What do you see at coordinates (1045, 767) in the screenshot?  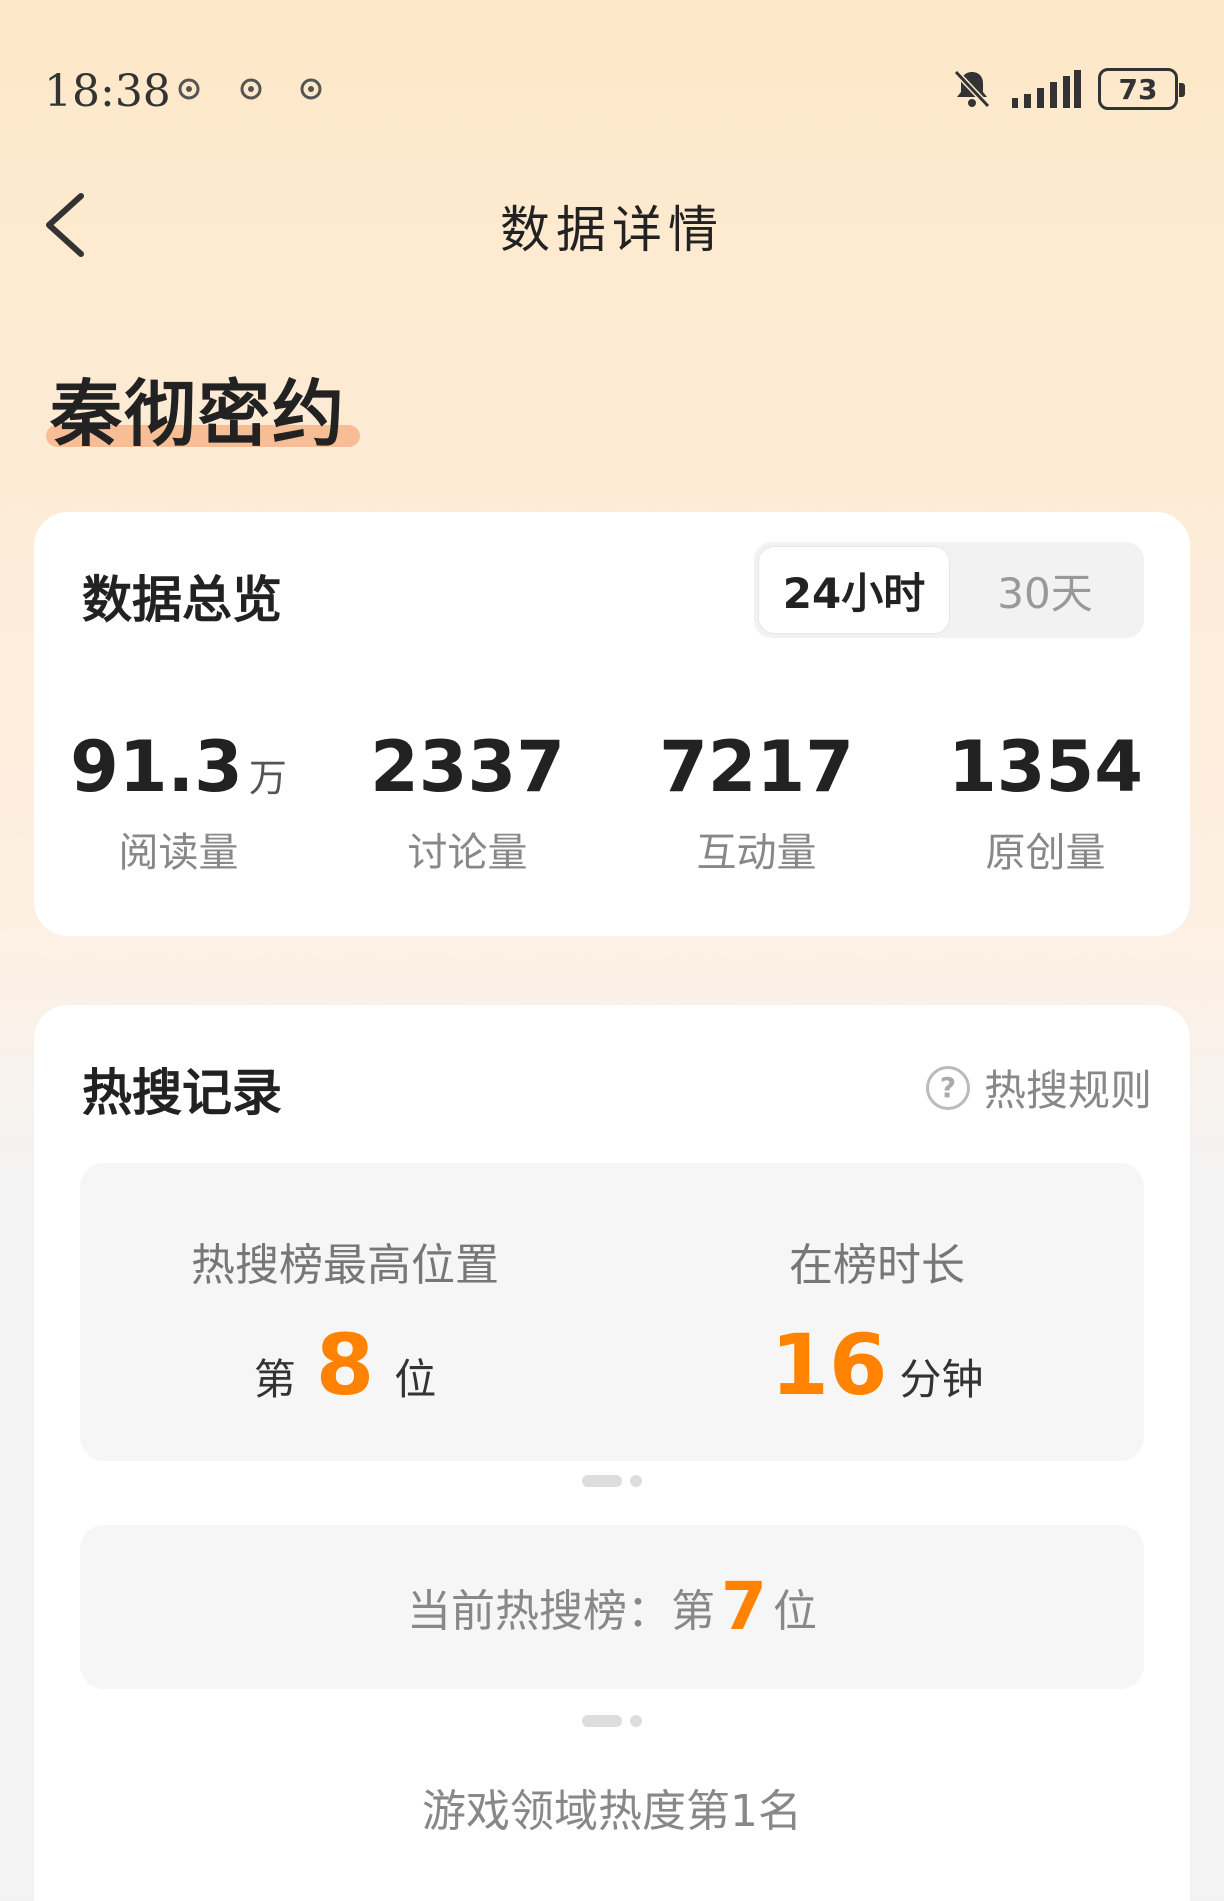 I see `stat-value: 1354` at bounding box center [1045, 767].